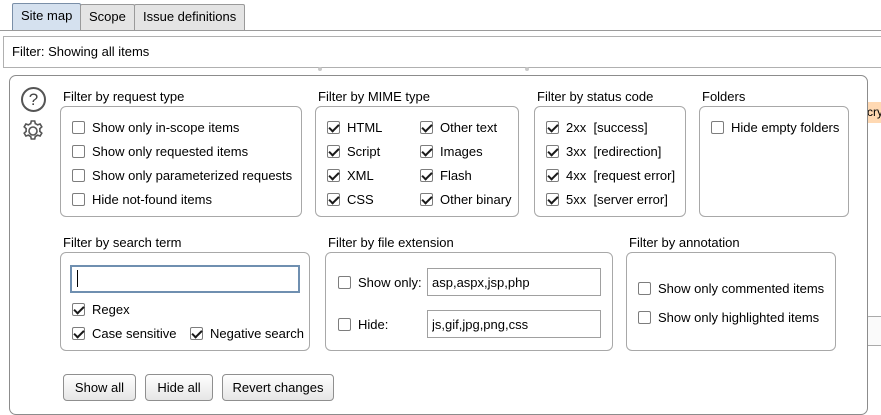  What do you see at coordinates (77, 278) in the screenshot?
I see `text-caret` at bounding box center [77, 278].